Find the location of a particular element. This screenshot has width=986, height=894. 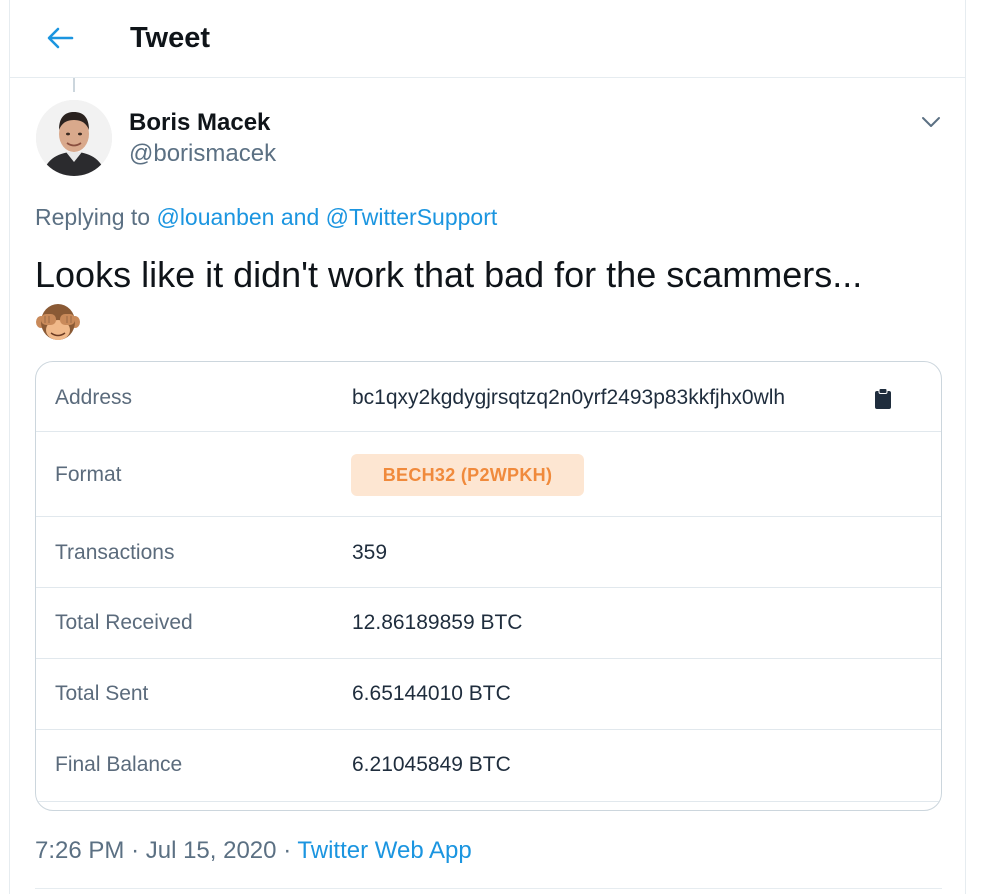

monkey-emoji-icon is located at coordinates (58, 322).